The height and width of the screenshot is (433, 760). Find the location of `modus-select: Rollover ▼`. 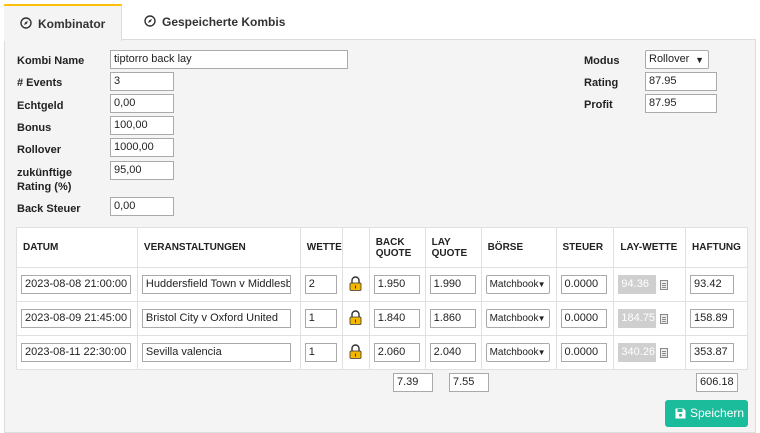

modus-select: Rollover ▼ is located at coordinates (677, 59).